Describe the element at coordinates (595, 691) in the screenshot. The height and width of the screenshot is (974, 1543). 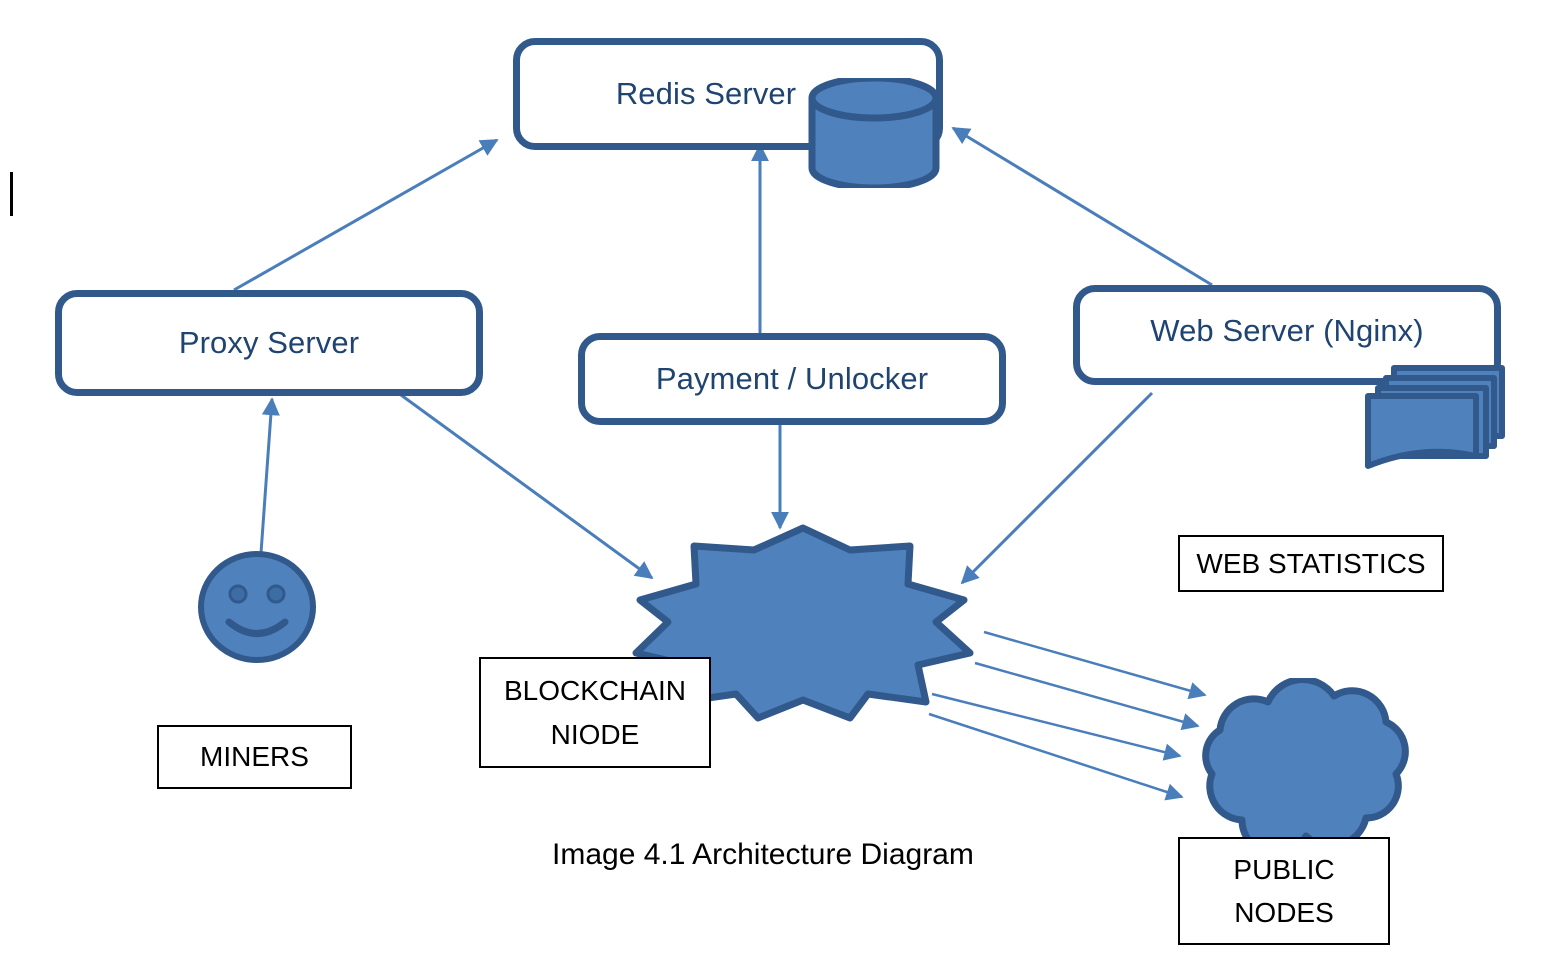
I see `label-blockchain-node-line1: BLOCKCHAIN` at that location.